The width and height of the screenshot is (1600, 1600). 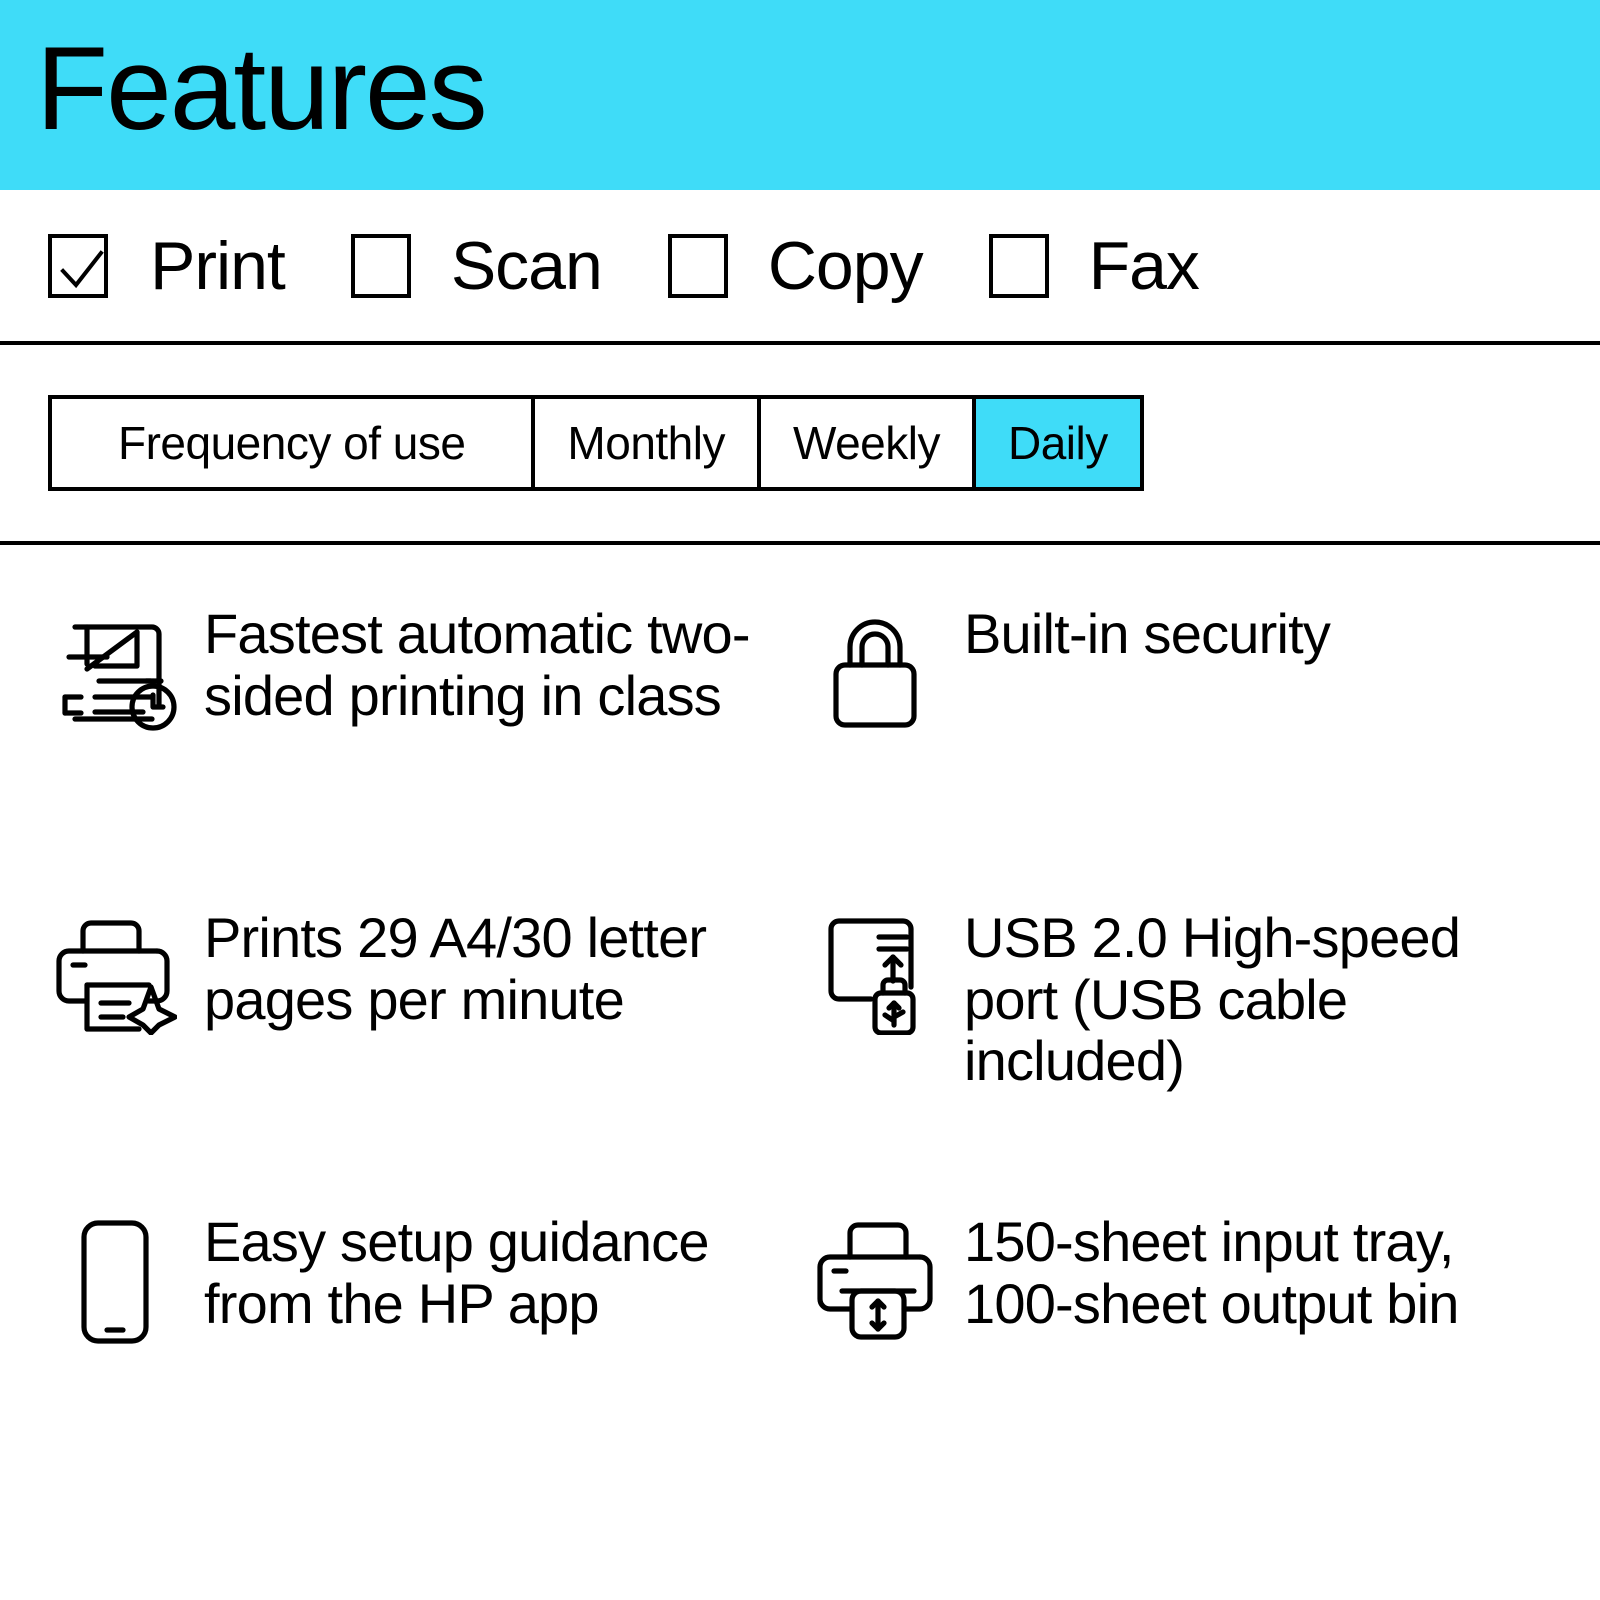 What do you see at coordinates (115, 667) in the screenshot?
I see `fast-duplex-print-icon` at bounding box center [115, 667].